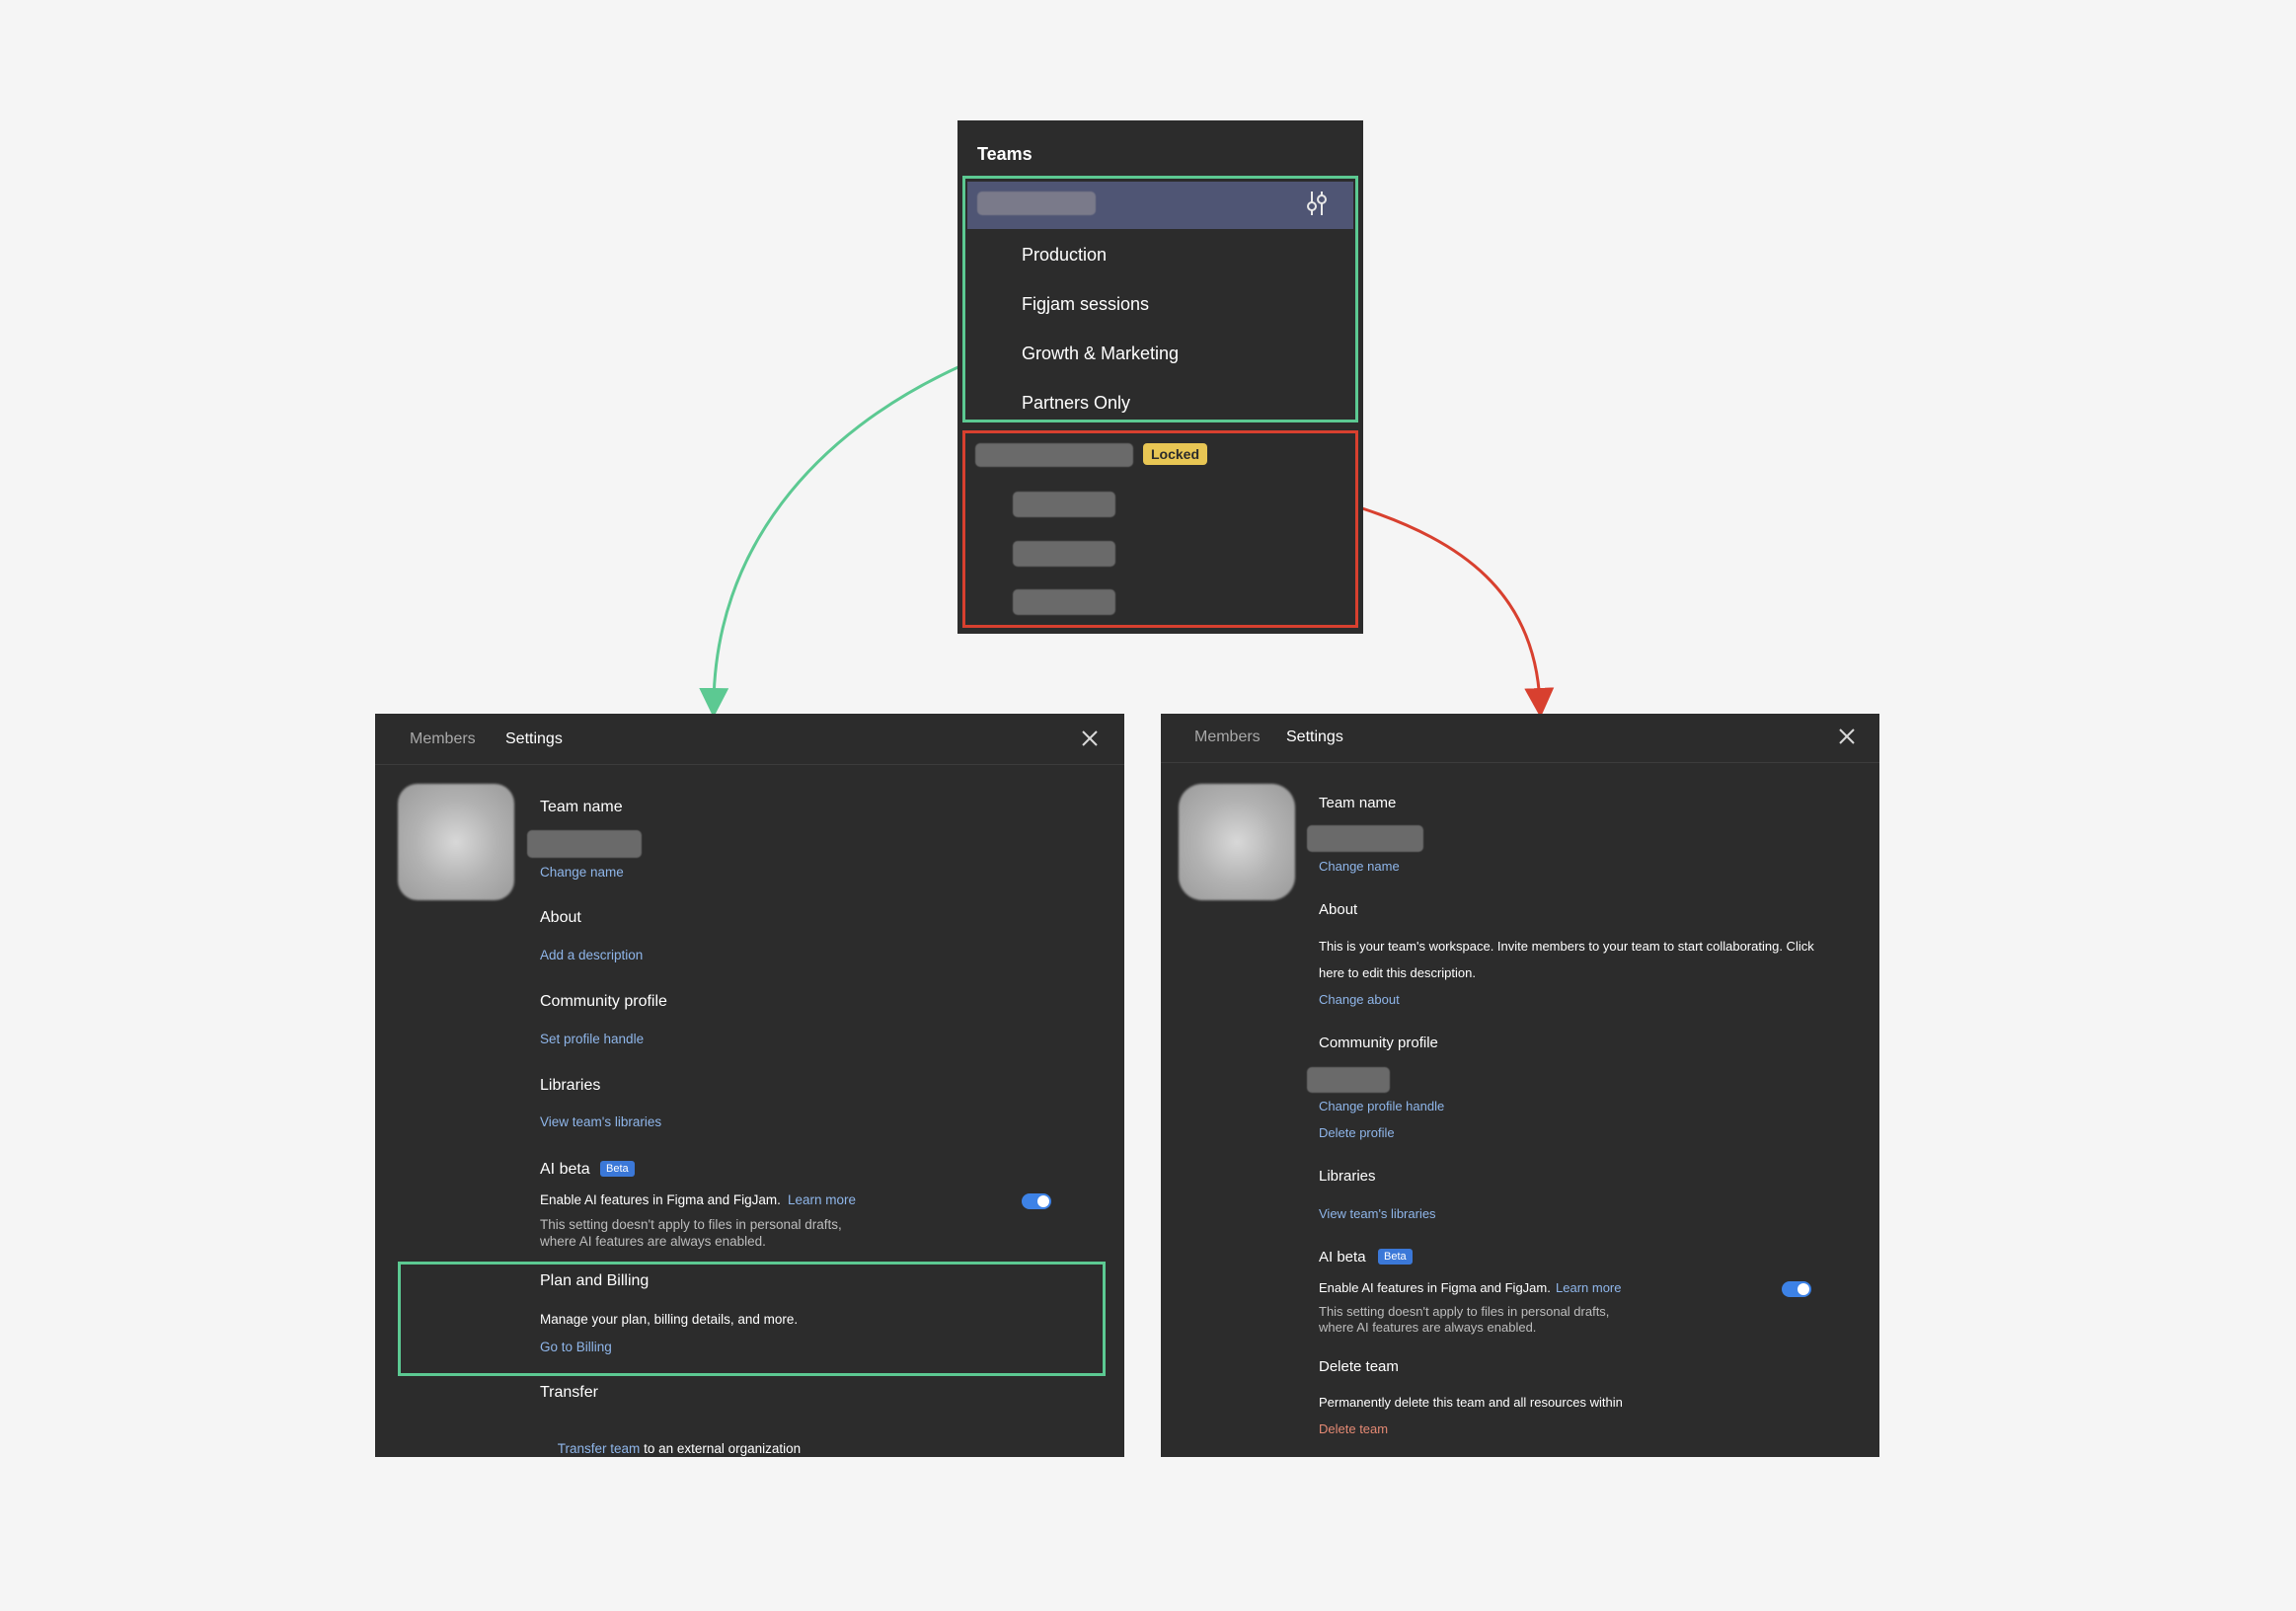 This screenshot has height=1611, width=2296. Describe the element at coordinates (1359, 999) in the screenshot. I see `change-about-link: Change about` at that location.